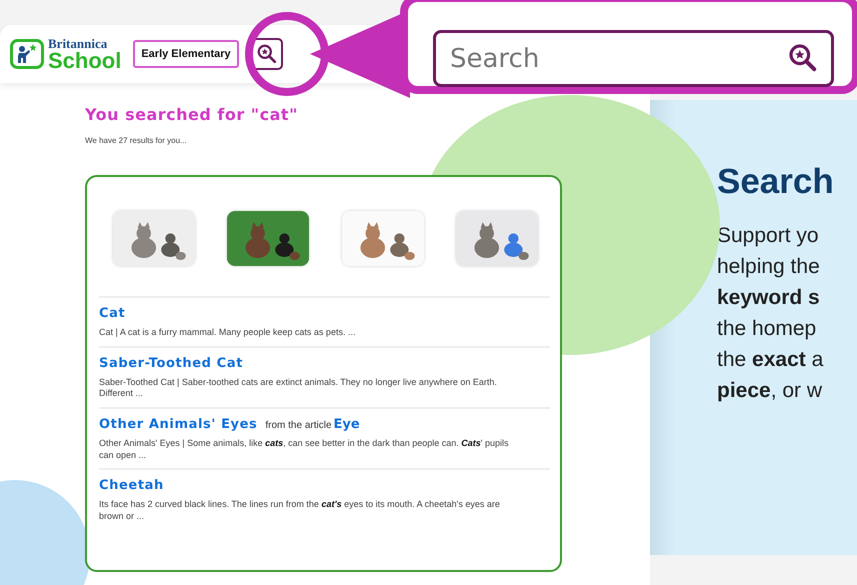  I want to click on source-label: from the article, so click(298, 426).